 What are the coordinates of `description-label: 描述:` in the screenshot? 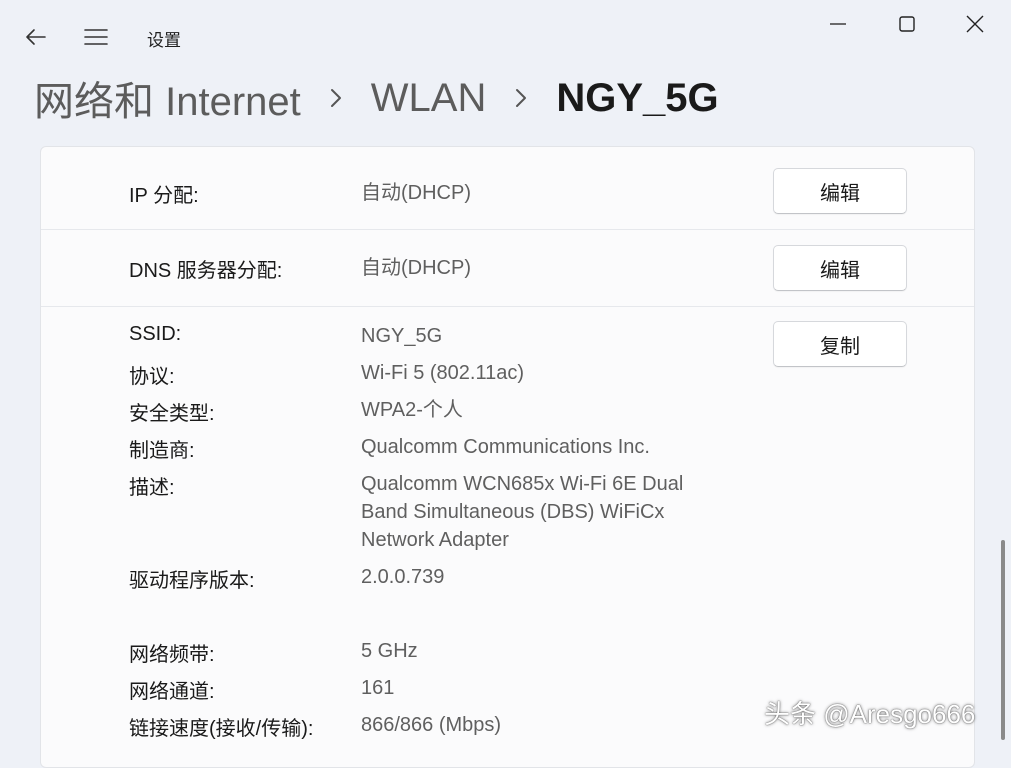 It's located at (152, 488).